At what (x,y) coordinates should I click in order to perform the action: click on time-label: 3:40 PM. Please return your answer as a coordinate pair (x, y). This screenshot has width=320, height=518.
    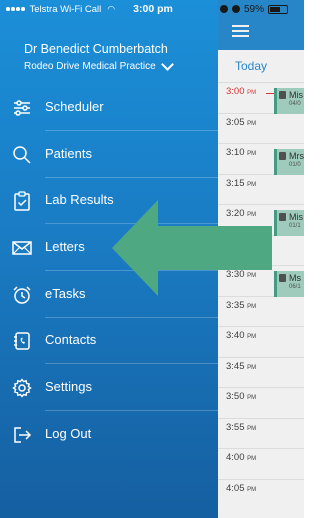
    Looking at the image, I should click on (241, 335).